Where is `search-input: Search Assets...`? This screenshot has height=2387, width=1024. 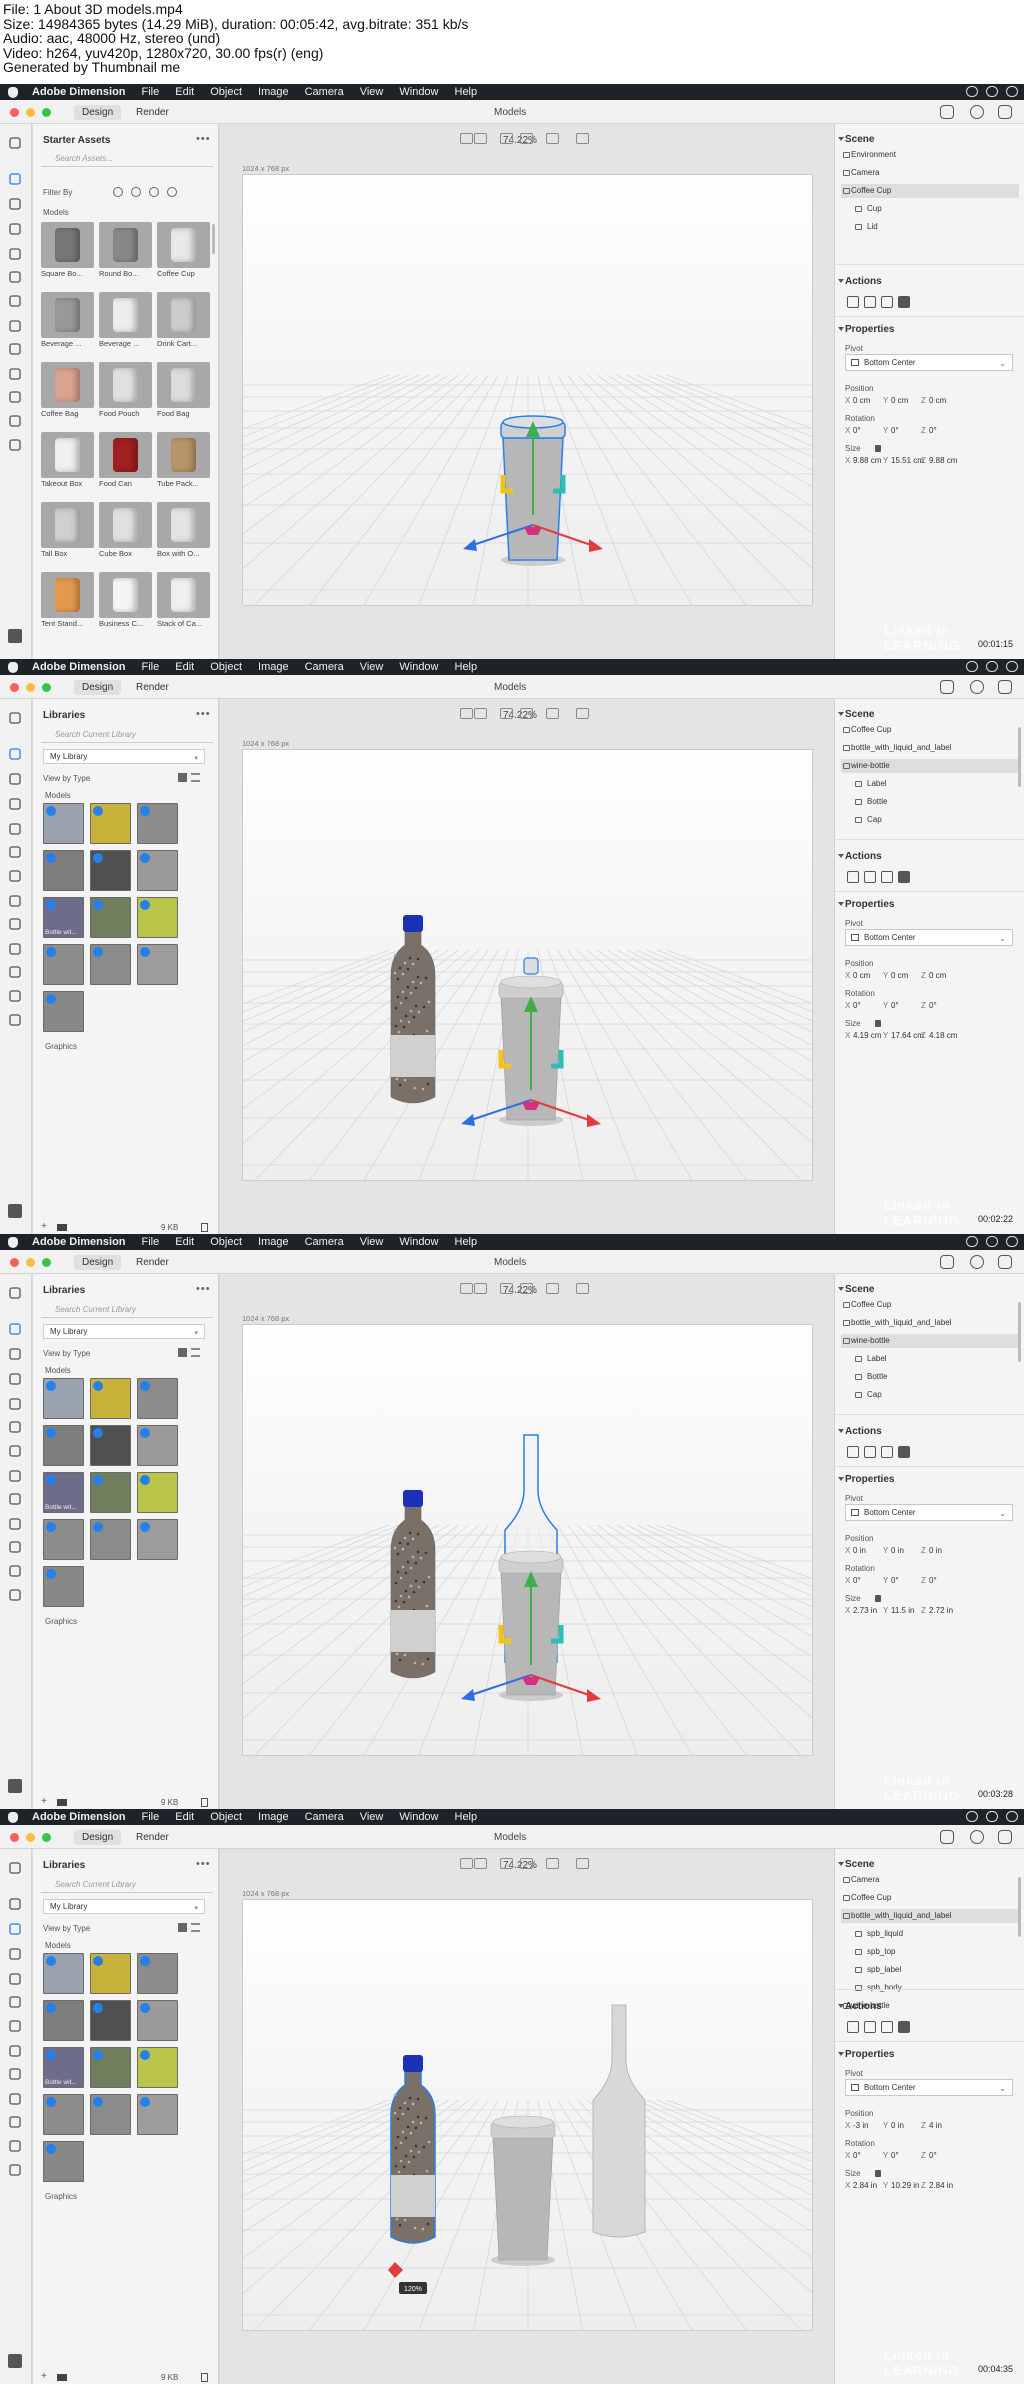 search-input: Search Assets... is located at coordinates (127, 159).